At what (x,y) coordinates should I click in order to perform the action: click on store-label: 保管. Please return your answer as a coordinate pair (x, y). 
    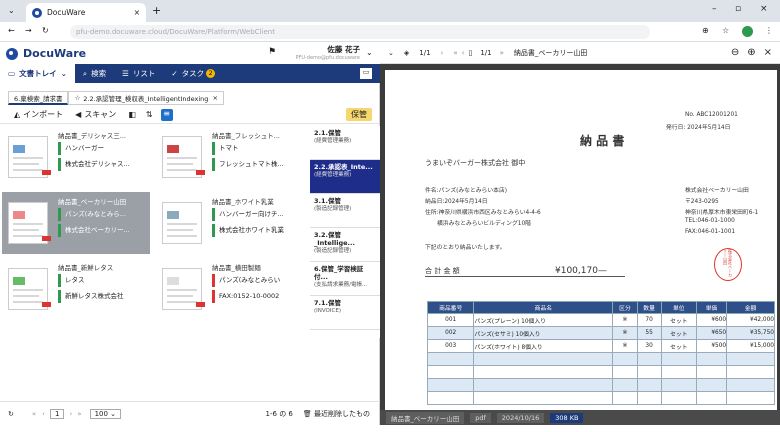
    Looking at the image, I should click on (359, 114).